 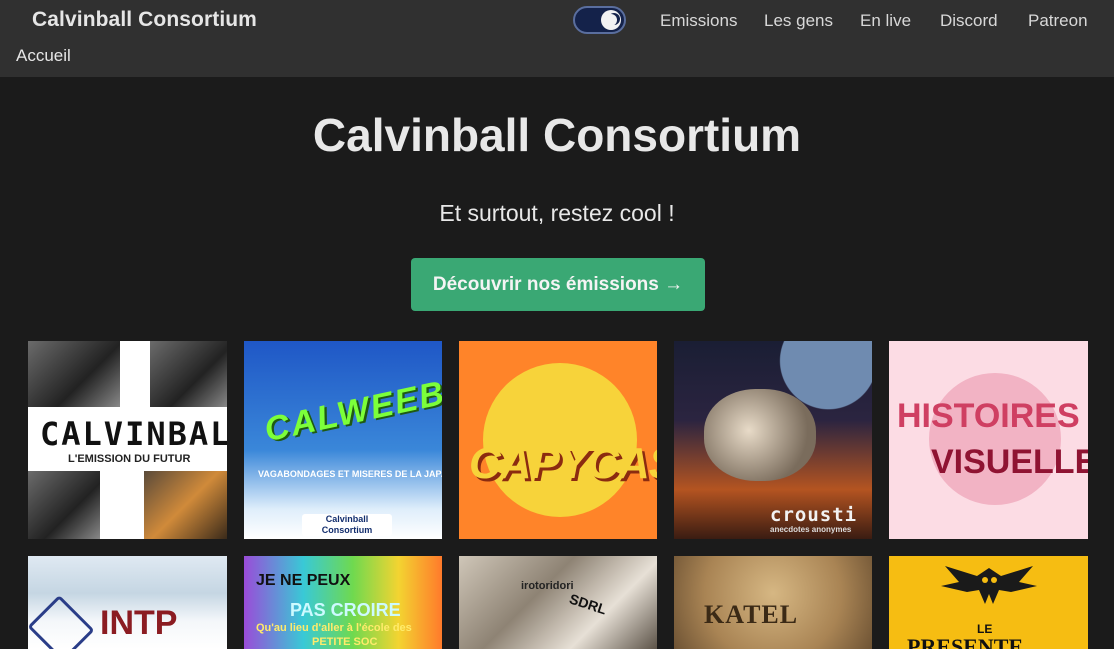 What do you see at coordinates (61, 621) in the screenshot?
I see `network-icon` at bounding box center [61, 621].